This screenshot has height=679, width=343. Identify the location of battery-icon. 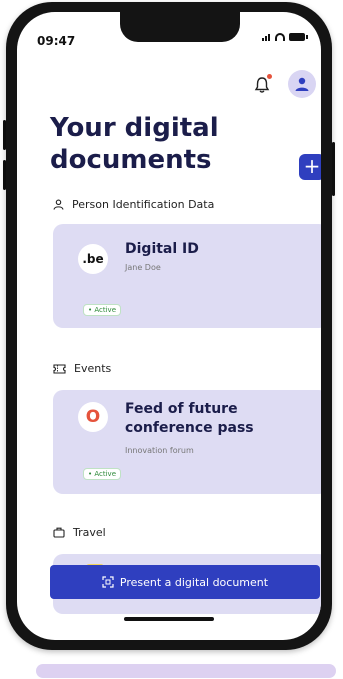
(298, 37).